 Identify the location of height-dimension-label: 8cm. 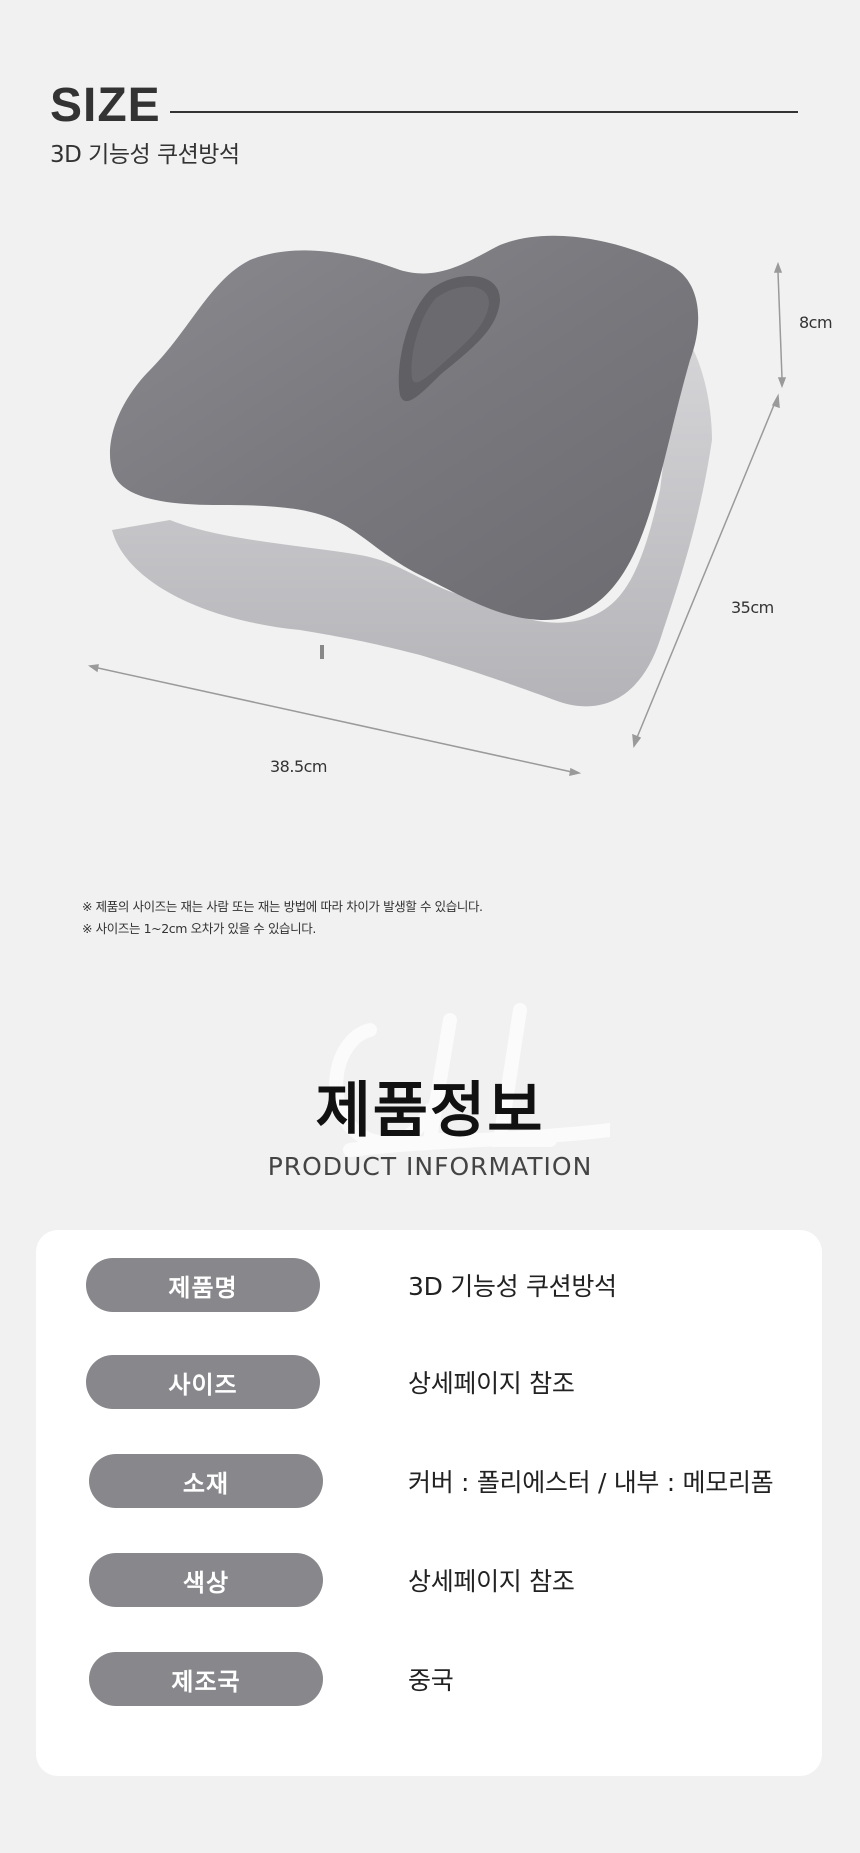
(816, 322).